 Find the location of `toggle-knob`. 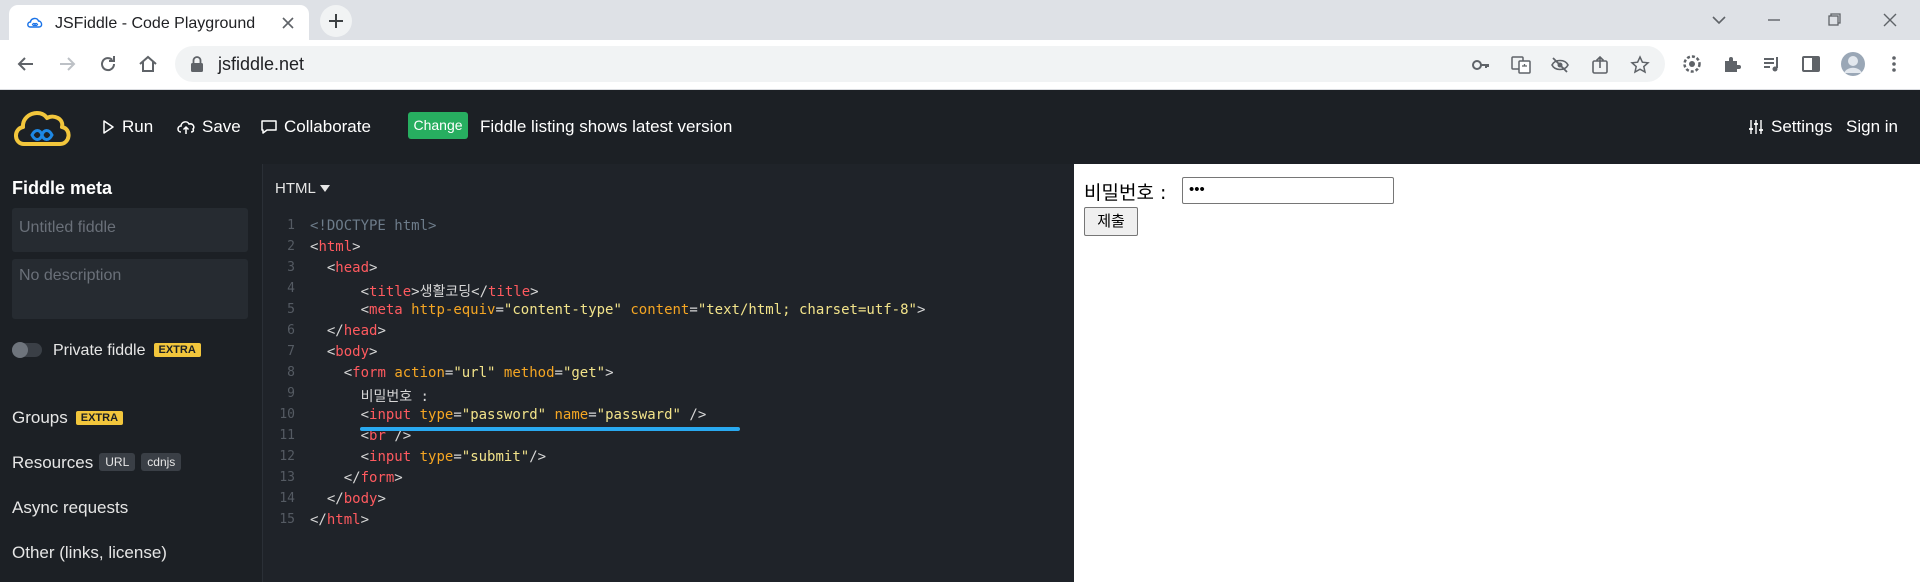

toggle-knob is located at coordinates (20, 350).